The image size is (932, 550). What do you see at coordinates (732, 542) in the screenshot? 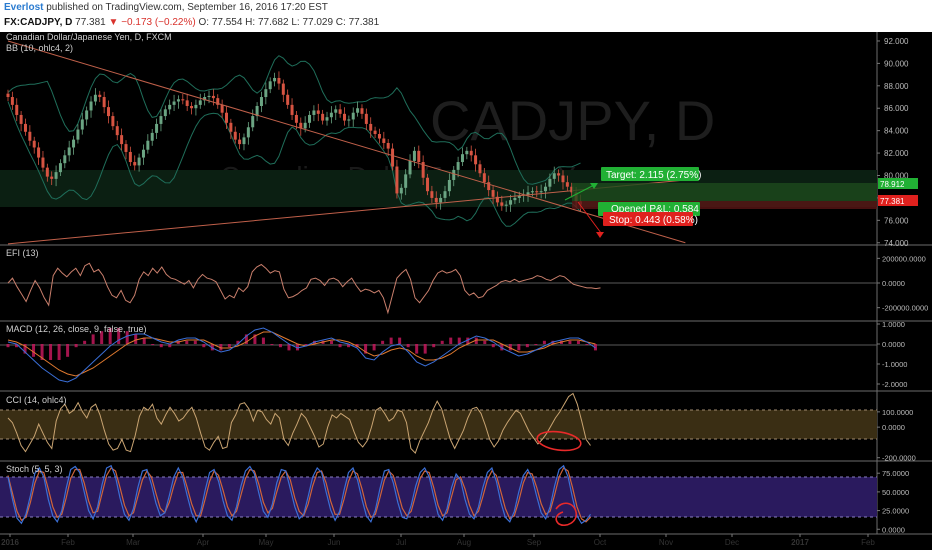
I see `time-tick-label: Dec` at bounding box center [732, 542].